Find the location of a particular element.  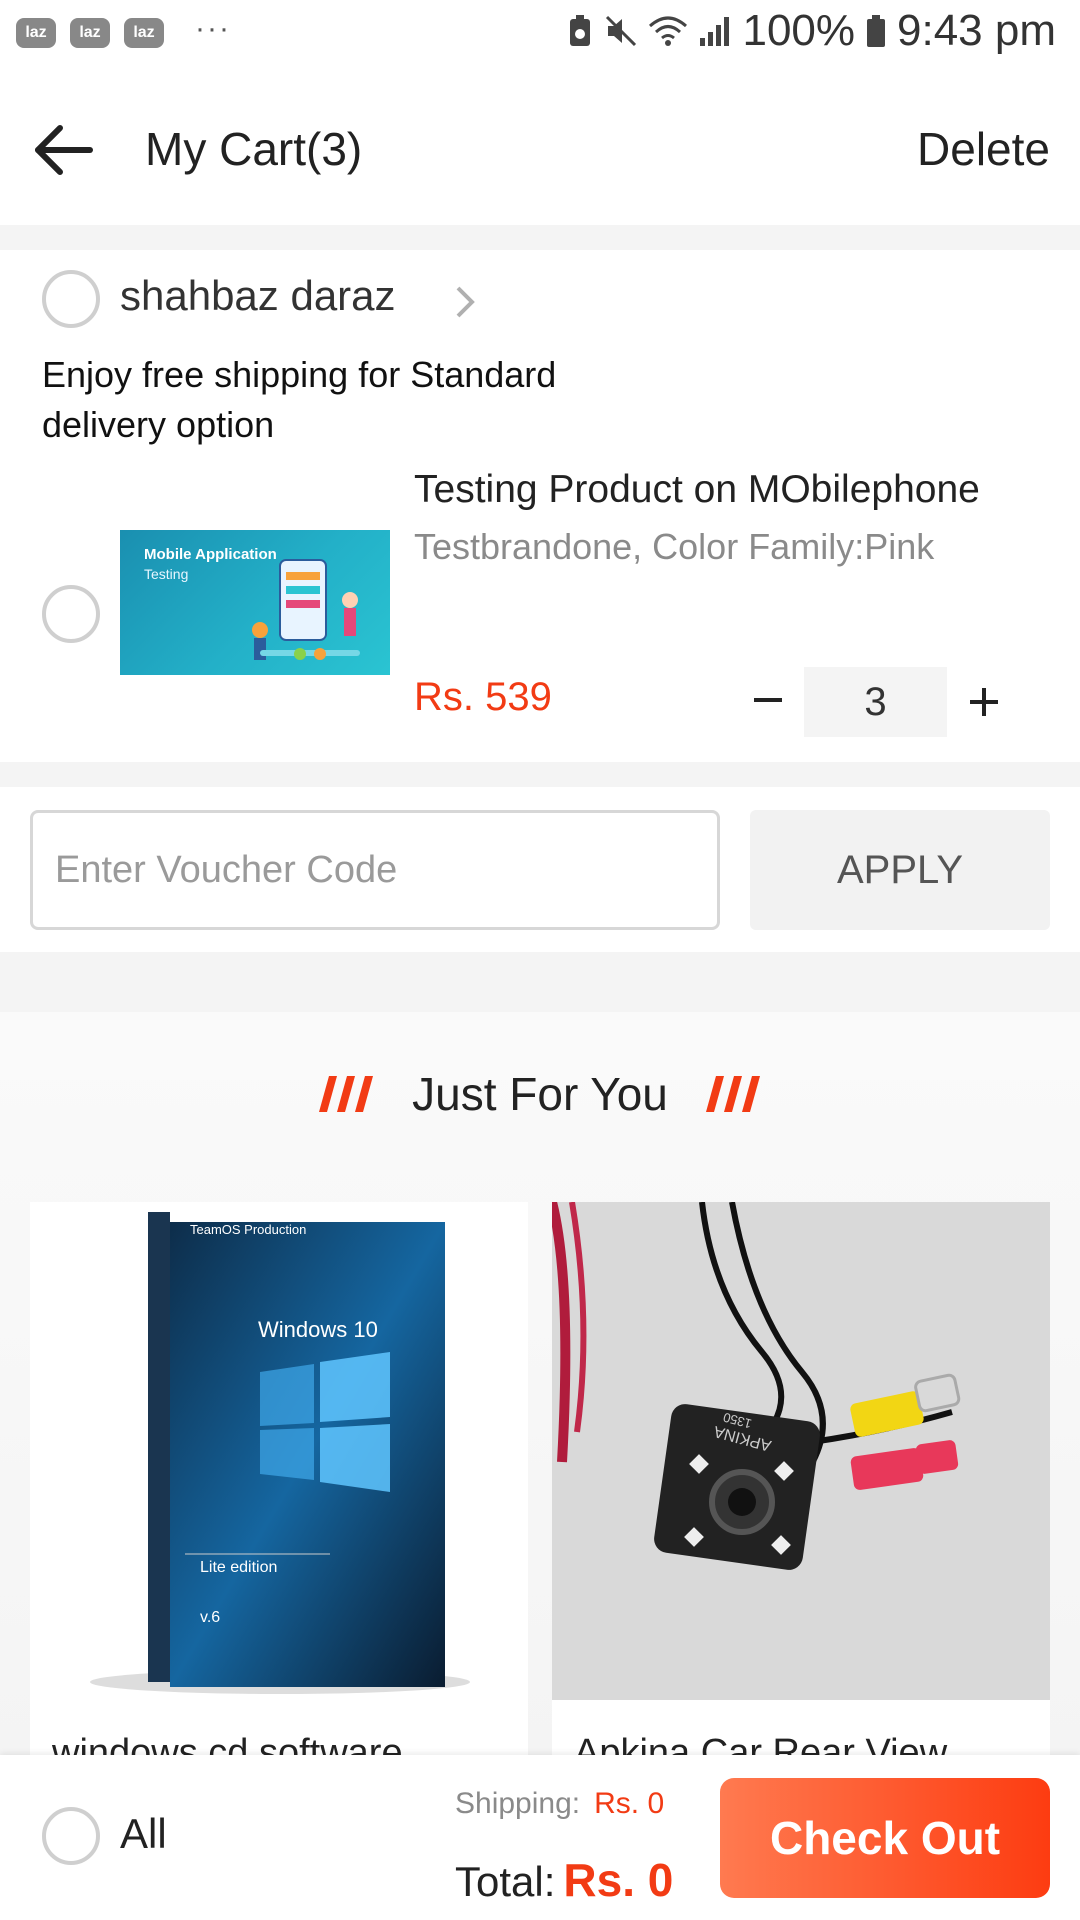

shipping-label: Shipping: is located at coordinates (518, 1803).